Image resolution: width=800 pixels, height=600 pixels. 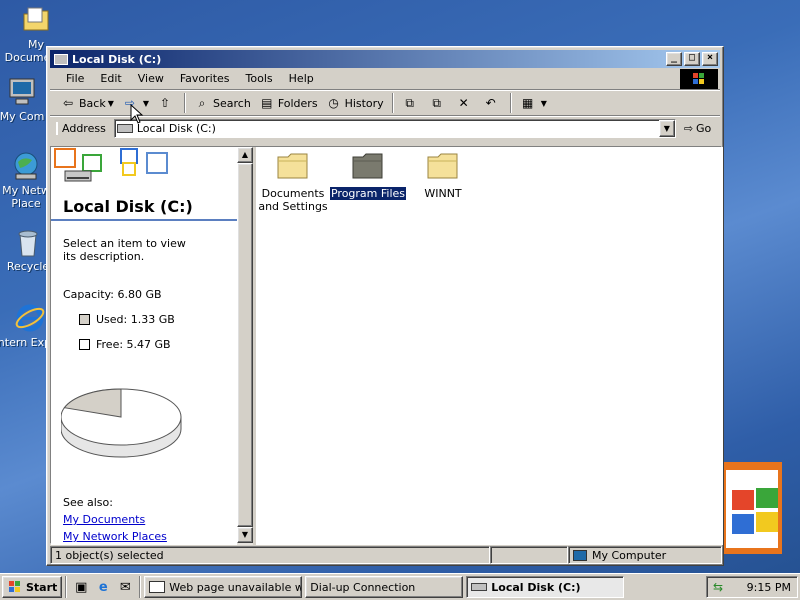 I want to click on minimize-button: _, so click(x=674, y=59).